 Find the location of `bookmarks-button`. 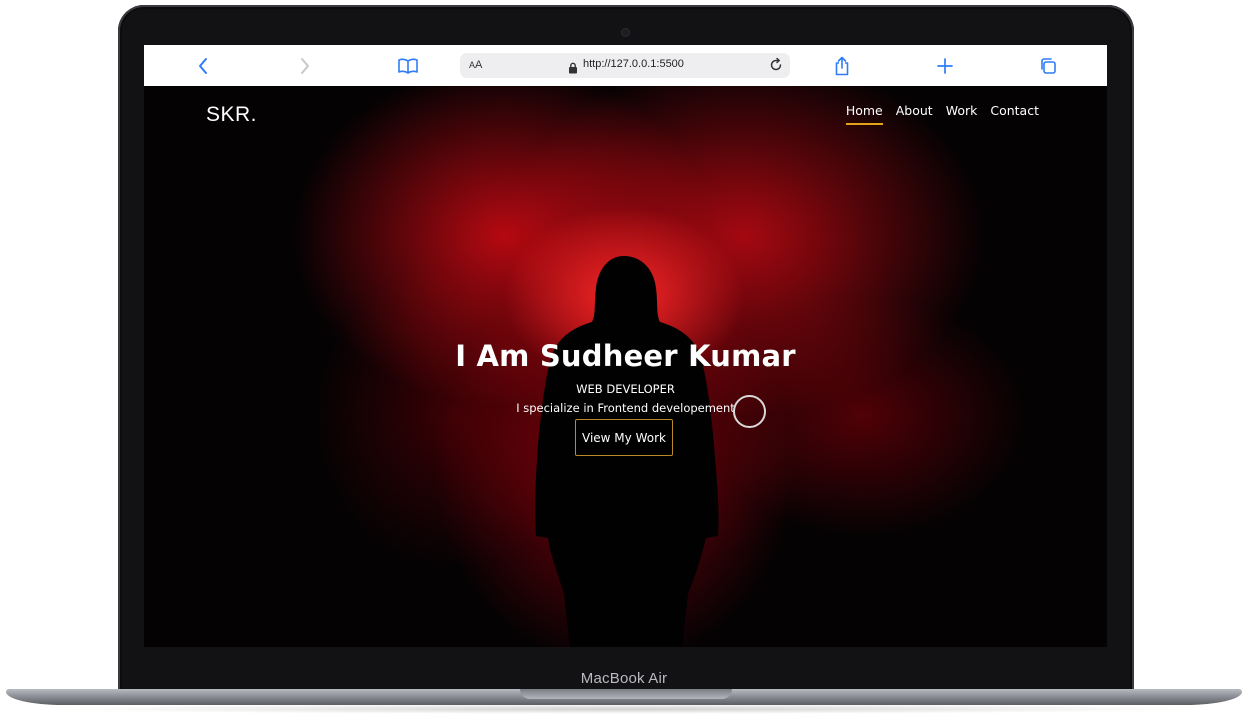

bookmarks-button is located at coordinates (408, 66).